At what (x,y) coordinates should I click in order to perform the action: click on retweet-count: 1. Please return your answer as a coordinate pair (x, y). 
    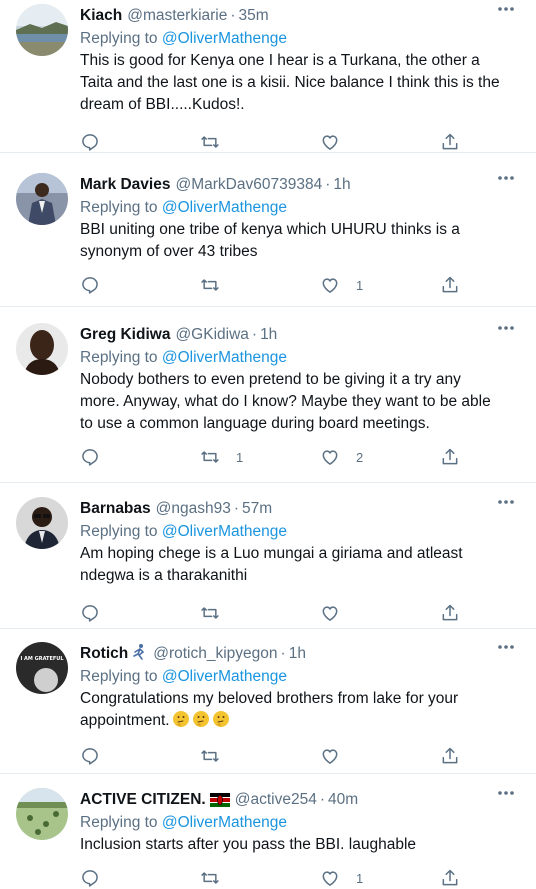
    Looking at the image, I should click on (240, 457).